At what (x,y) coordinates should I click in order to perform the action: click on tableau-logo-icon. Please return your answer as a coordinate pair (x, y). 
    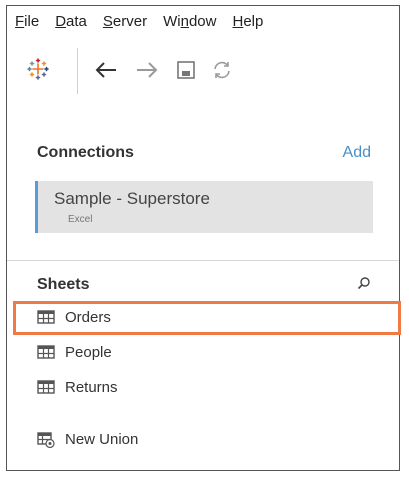
    Looking at the image, I should click on (38, 69).